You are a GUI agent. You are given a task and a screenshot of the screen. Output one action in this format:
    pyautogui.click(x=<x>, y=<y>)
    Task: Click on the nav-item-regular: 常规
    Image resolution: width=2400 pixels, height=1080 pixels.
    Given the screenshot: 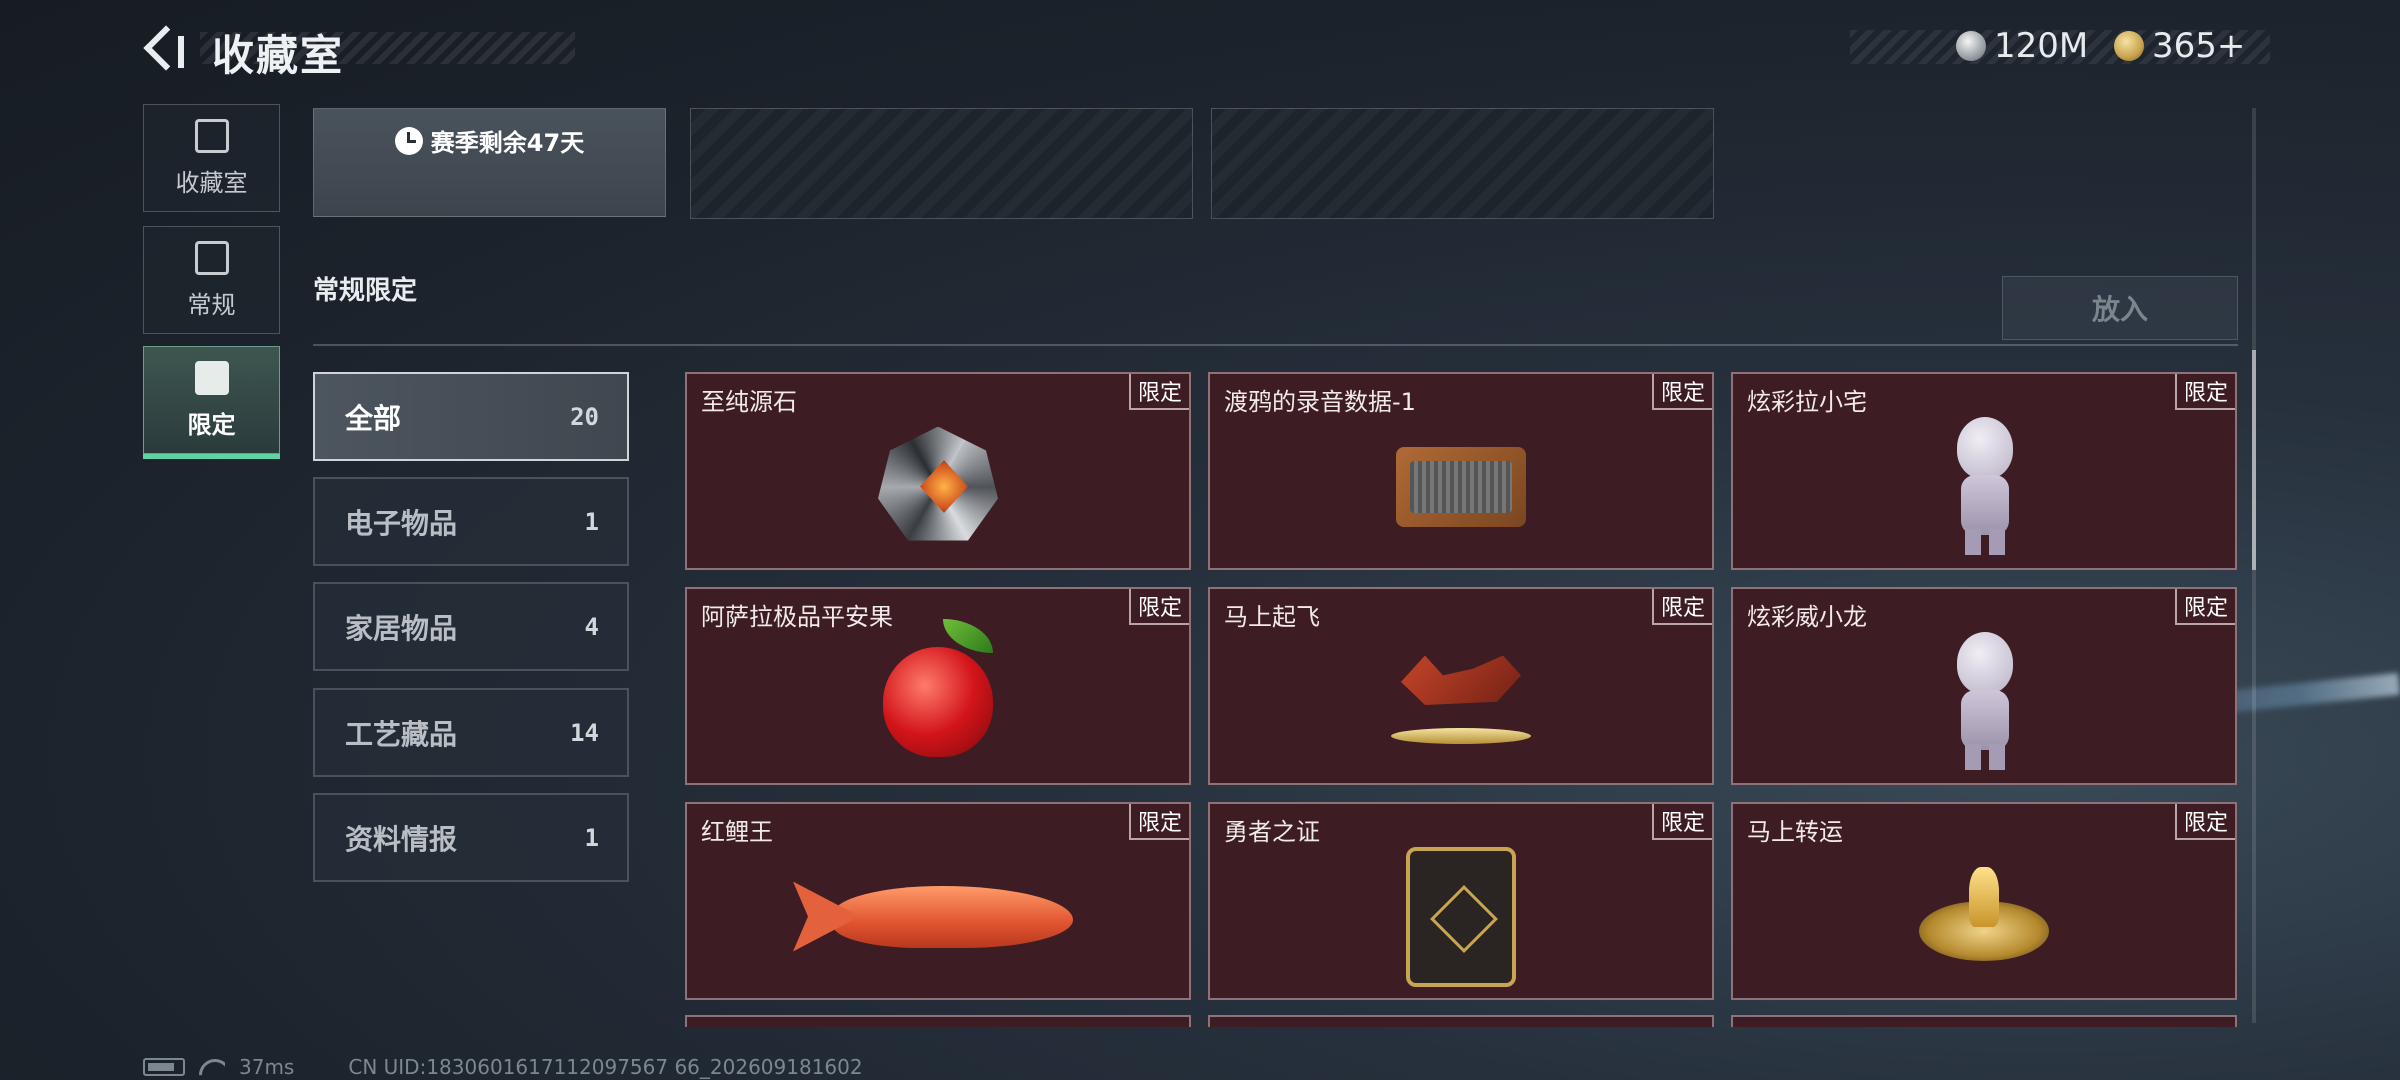 What is the action you would take?
    pyautogui.click(x=211, y=280)
    